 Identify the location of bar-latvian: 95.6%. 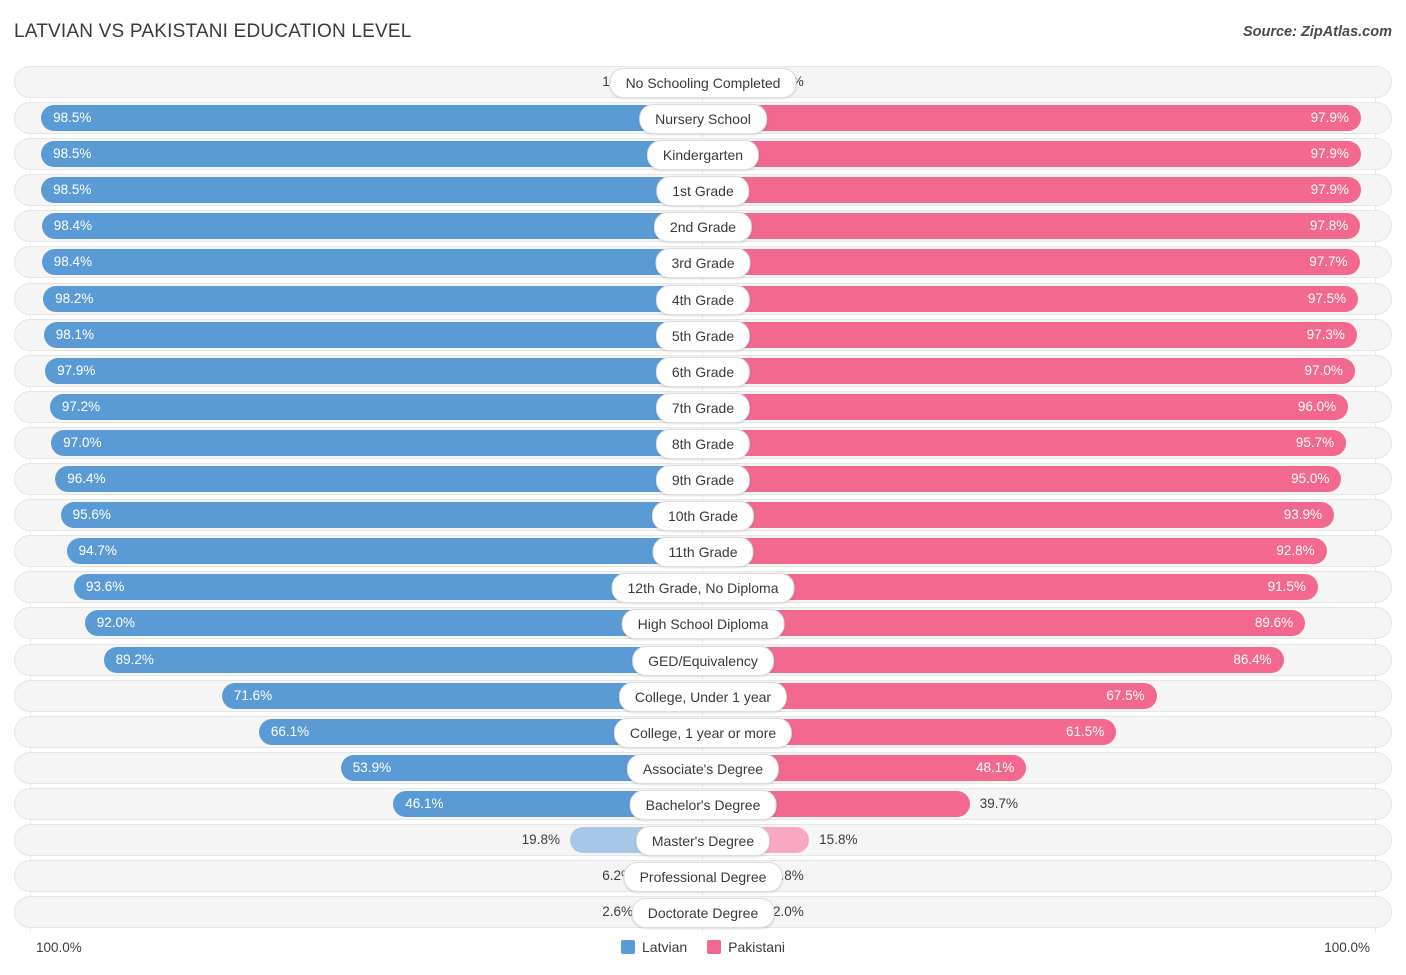
(381, 515).